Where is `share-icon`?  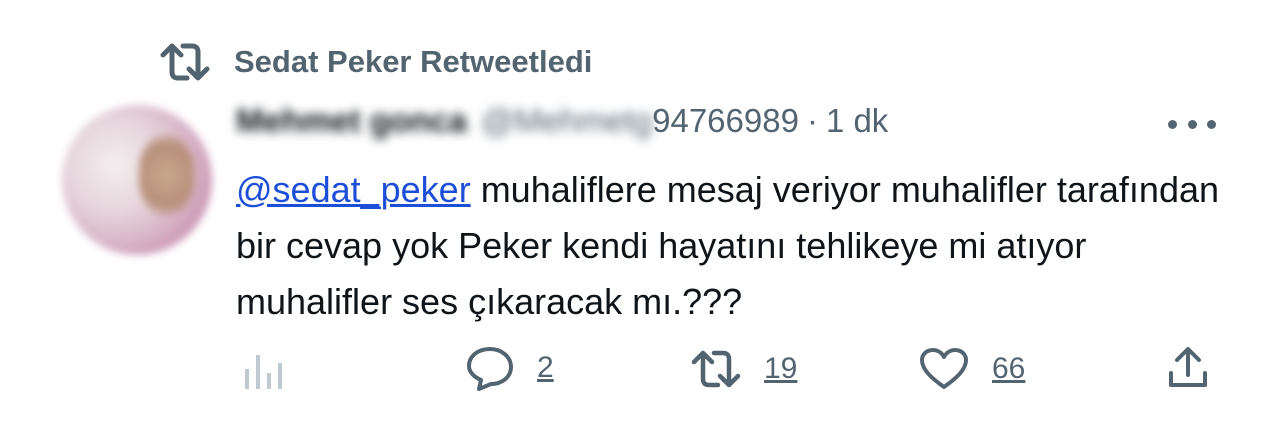 share-icon is located at coordinates (1188, 367).